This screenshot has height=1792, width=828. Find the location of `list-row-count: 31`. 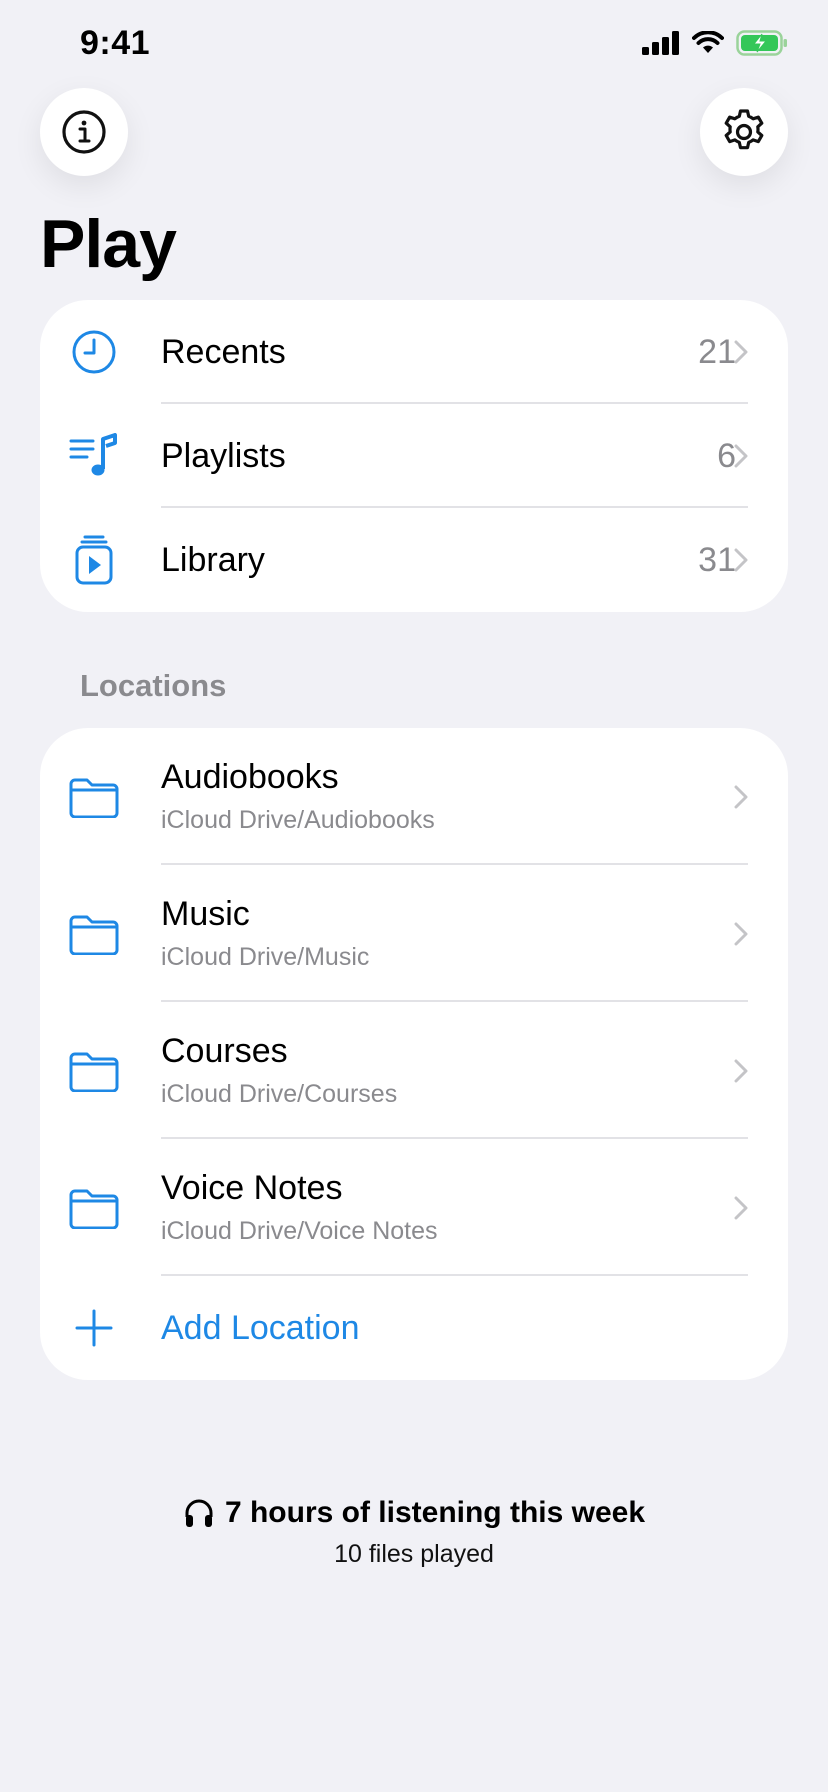

list-row-count: 31 is located at coordinates (717, 559).